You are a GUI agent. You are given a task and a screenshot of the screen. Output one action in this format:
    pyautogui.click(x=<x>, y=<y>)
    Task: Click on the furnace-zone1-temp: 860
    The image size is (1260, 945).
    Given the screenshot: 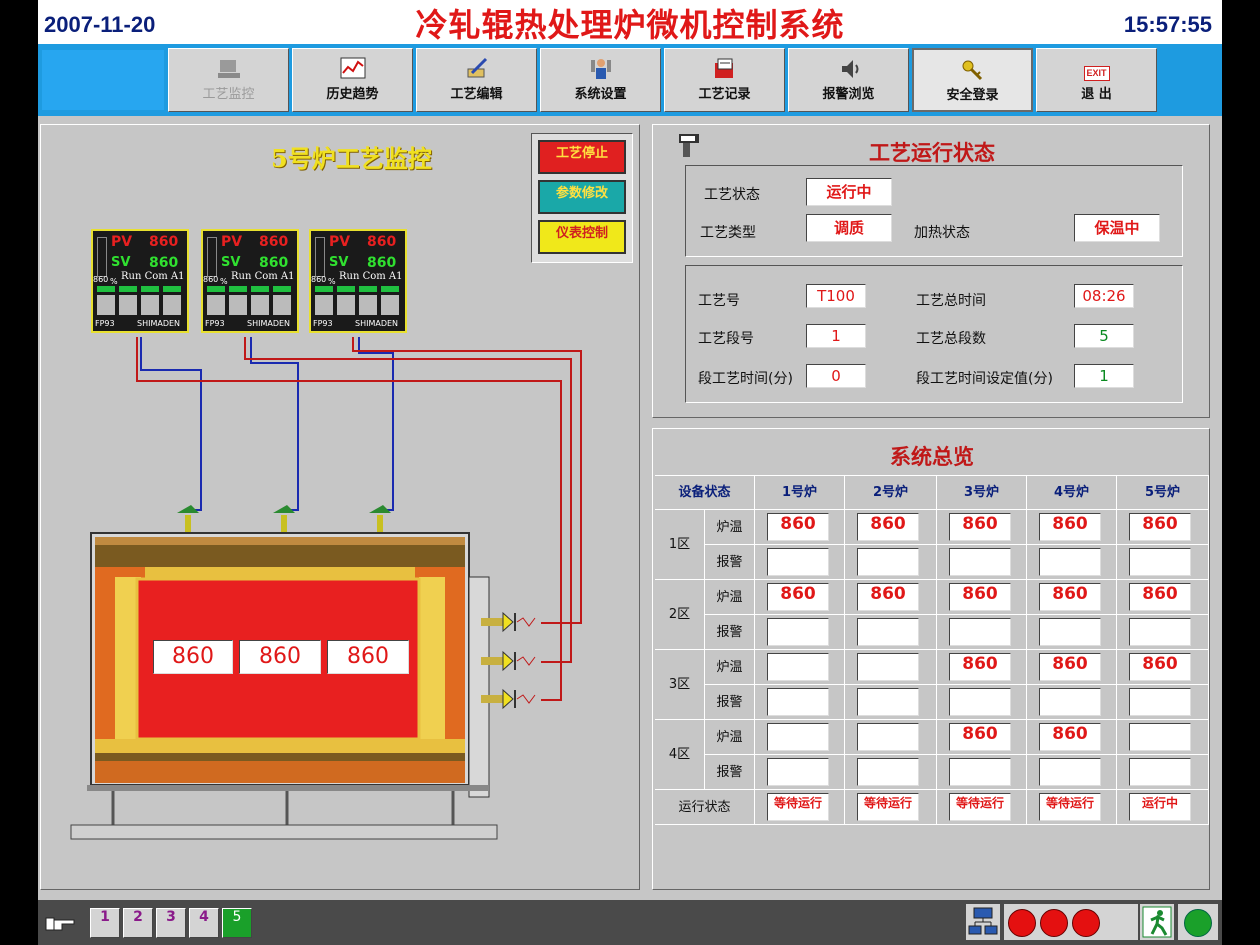 What is the action you would take?
    pyautogui.click(x=193, y=657)
    